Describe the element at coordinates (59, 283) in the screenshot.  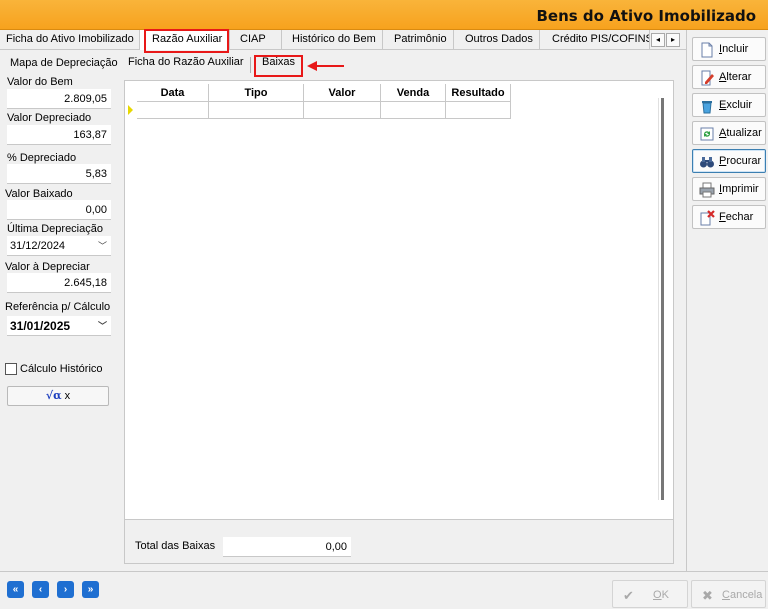
I see `valor-a-depreciar-field: 2.645,18` at that location.